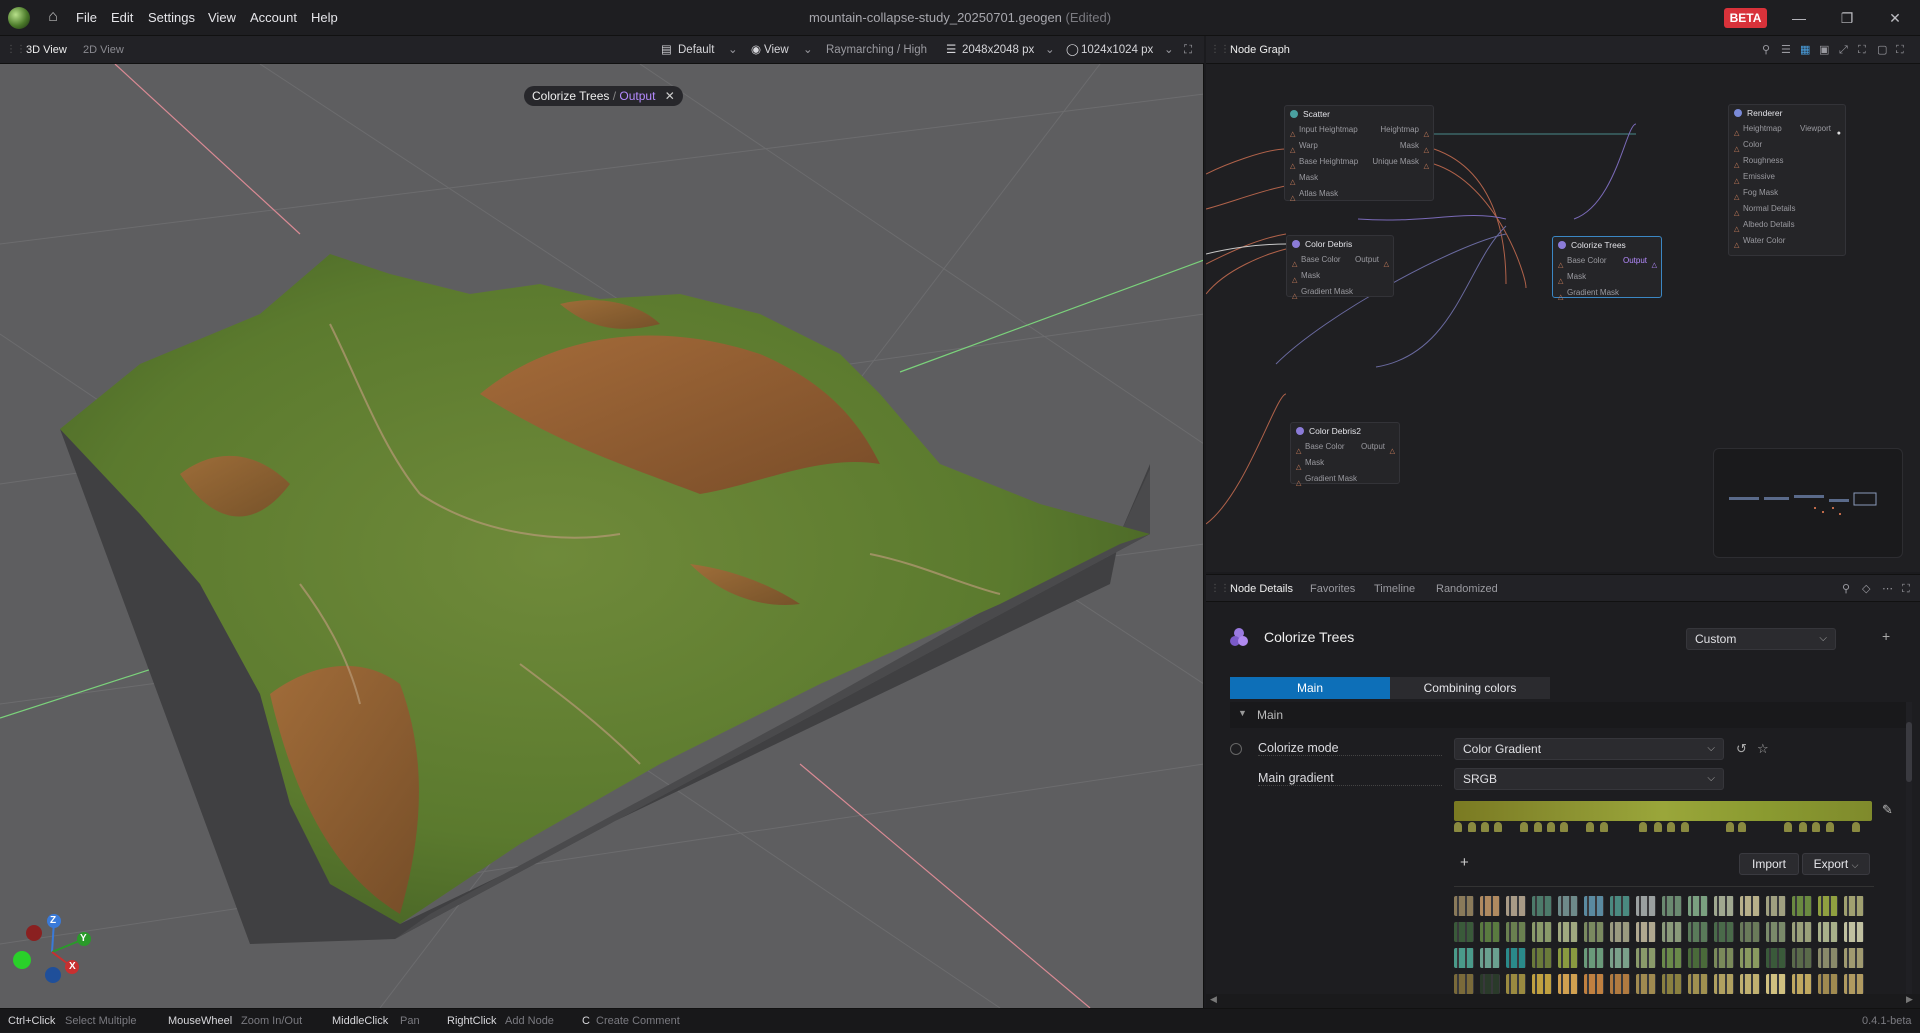 This screenshot has height=1033, width=1920. I want to click on export-button: Export ⌵, so click(1836, 864).